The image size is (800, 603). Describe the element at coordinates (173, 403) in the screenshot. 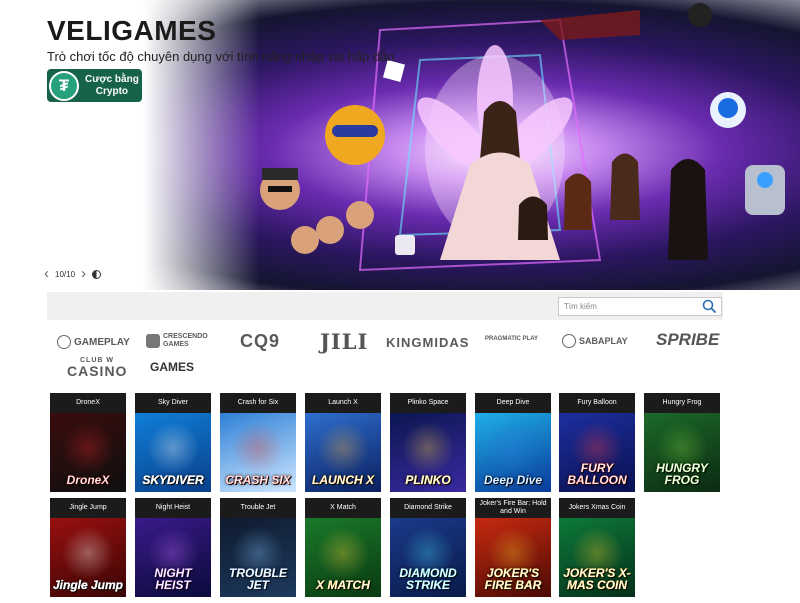

I see `game-title: Sky Diver` at that location.